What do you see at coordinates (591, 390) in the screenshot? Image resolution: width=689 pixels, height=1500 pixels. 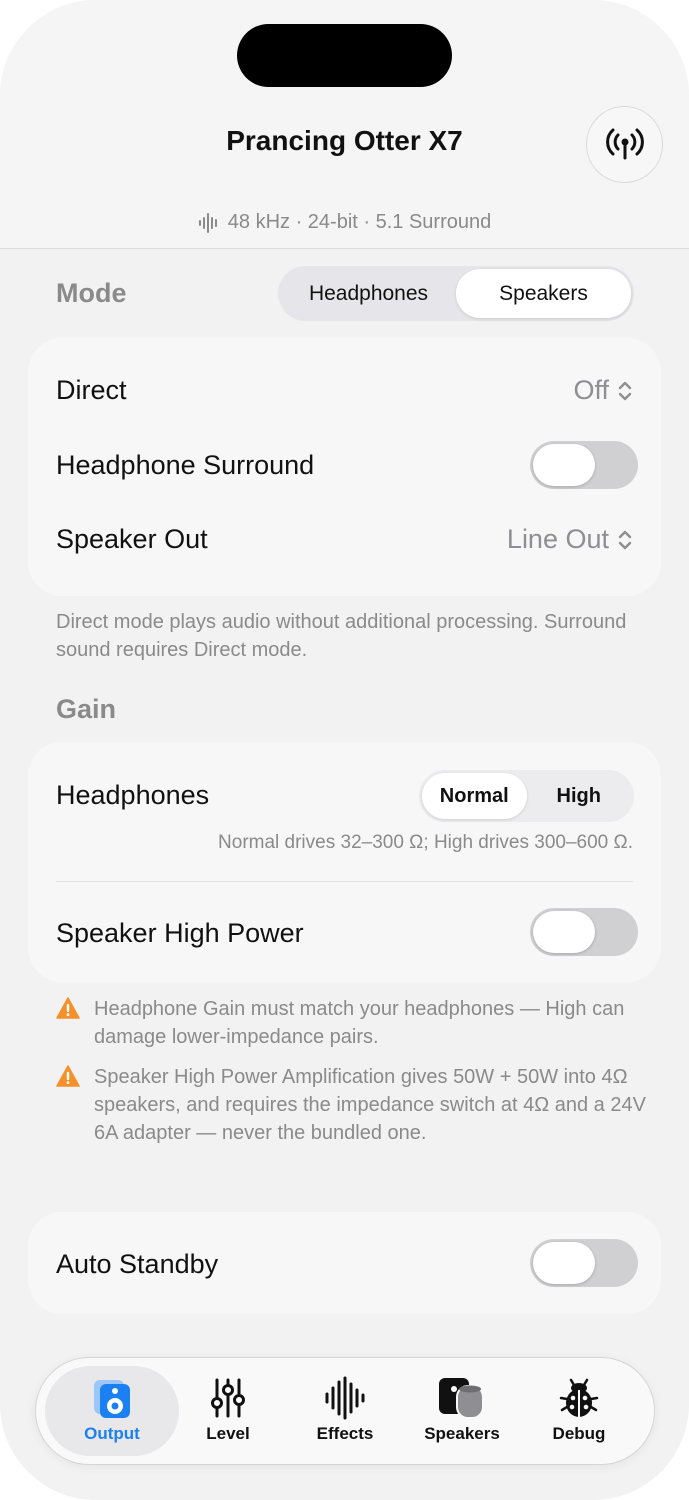 I see `direct-value: Off` at bounding box center [591, 390].